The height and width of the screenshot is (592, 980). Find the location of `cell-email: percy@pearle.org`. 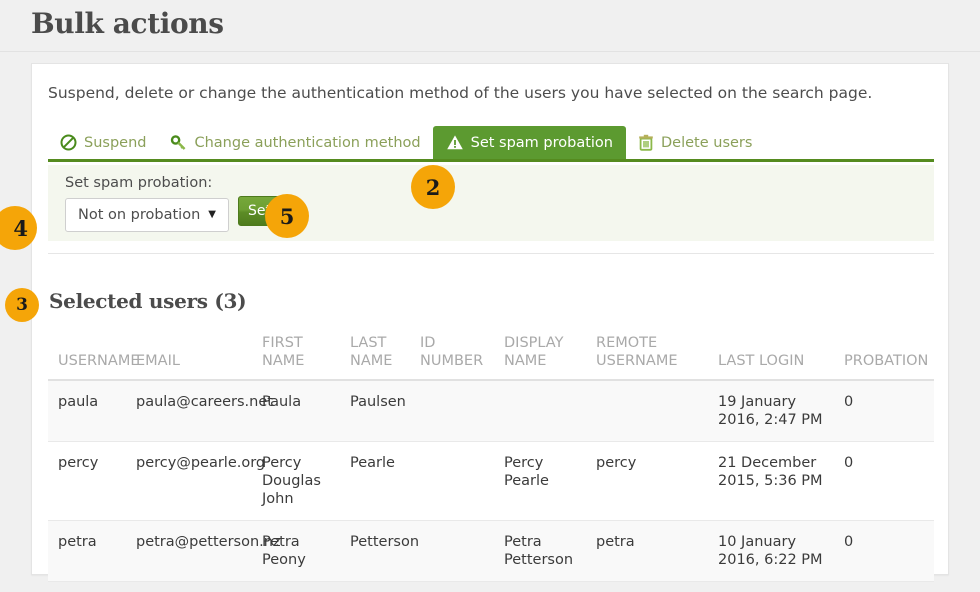

cell-email: percy@pearle.org is located at coordinates (200, 481).